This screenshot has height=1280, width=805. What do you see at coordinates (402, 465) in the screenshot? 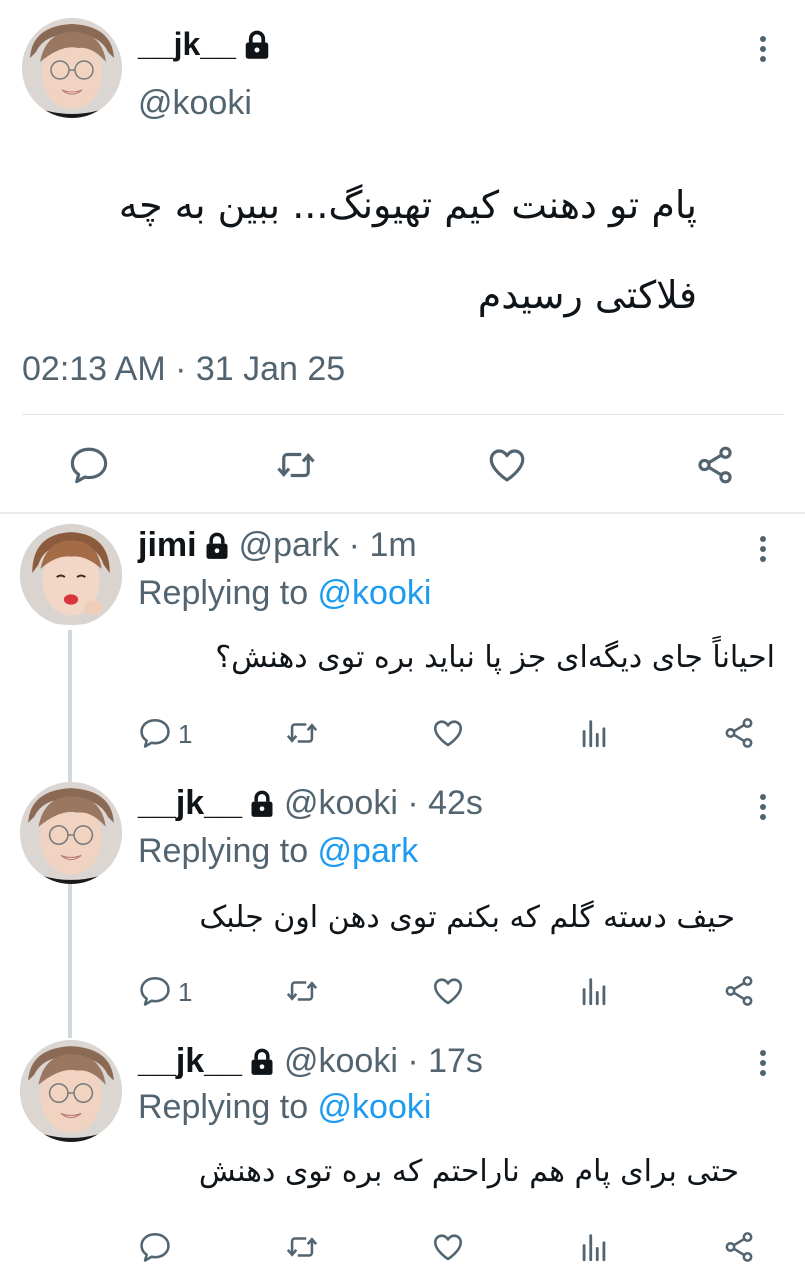
I see `tweet-actions` at bounding box center [402, 465].